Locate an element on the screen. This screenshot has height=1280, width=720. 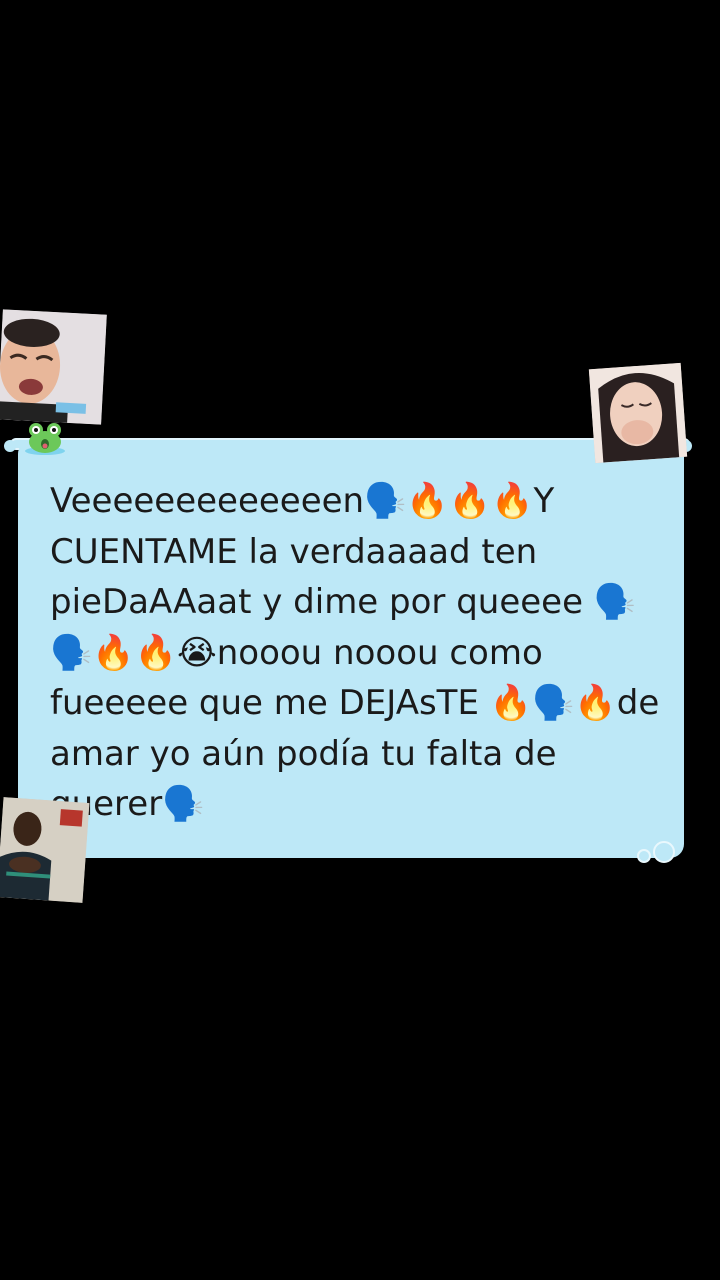
frog-icon is located at coordinates (45, 439).